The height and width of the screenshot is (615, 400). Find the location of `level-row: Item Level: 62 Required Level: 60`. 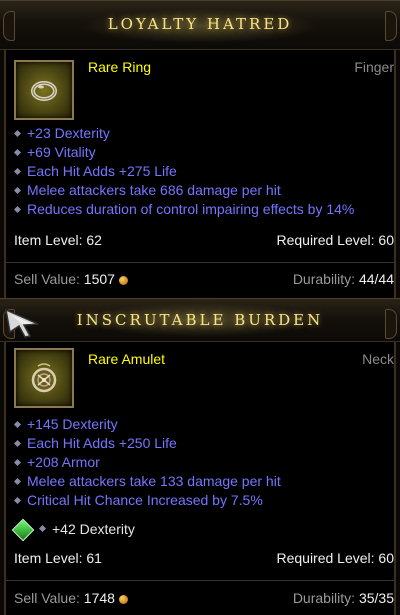

level-row: Item Level: 62 Required Level: 60 is located at coordinates (204, 240).